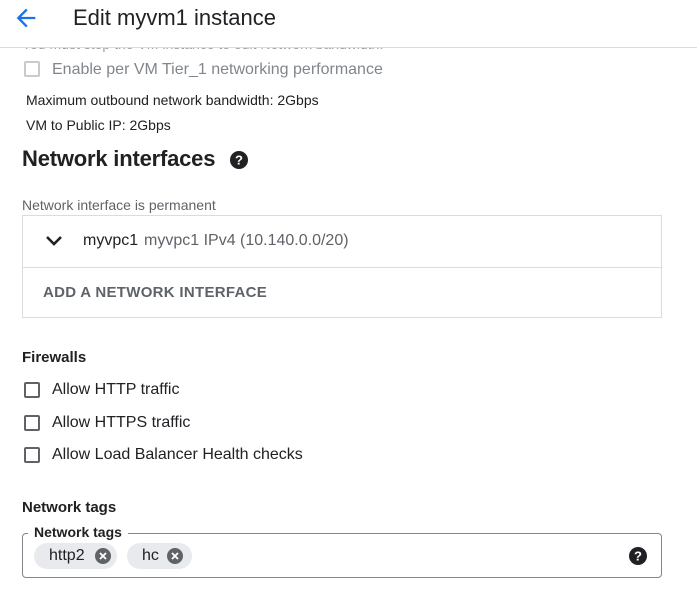  I want to click on network-tags-field-label: Network tags, so click(78, 532).